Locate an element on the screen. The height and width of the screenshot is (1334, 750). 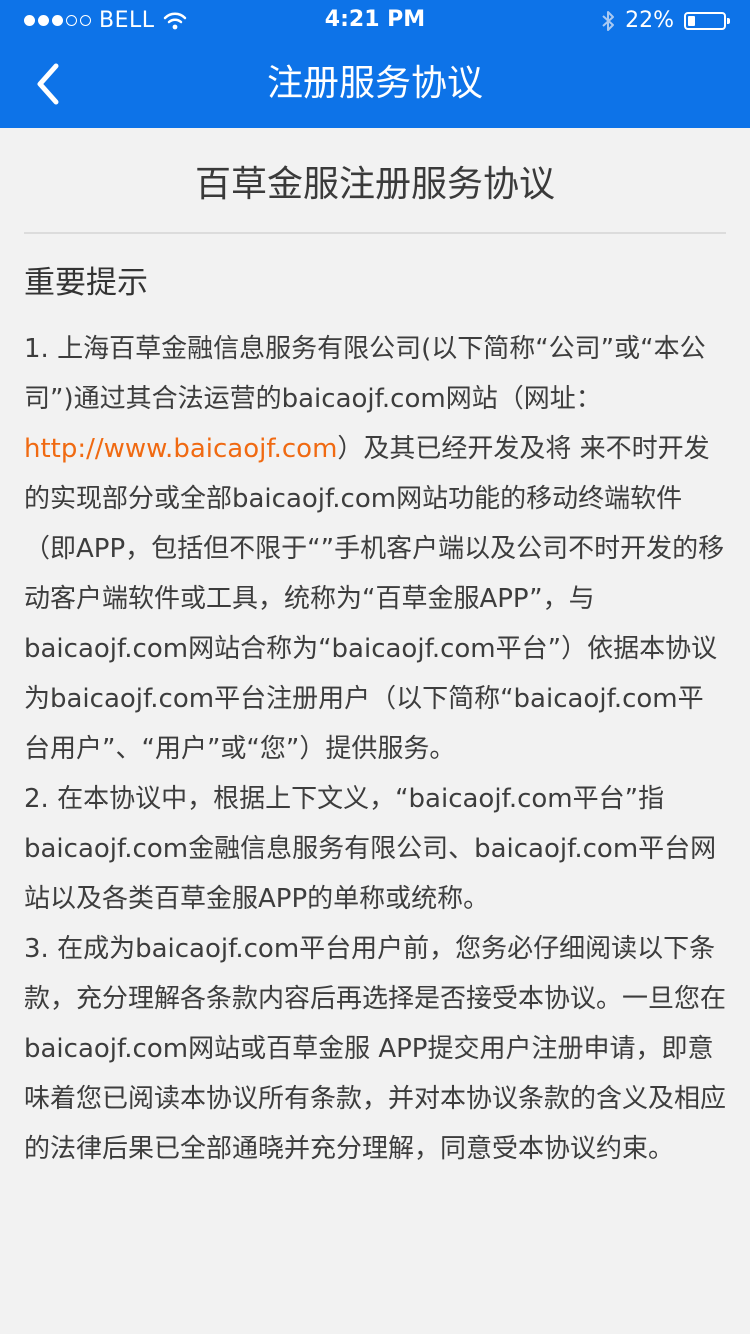
title-divider is located at coordinates (375, 233).